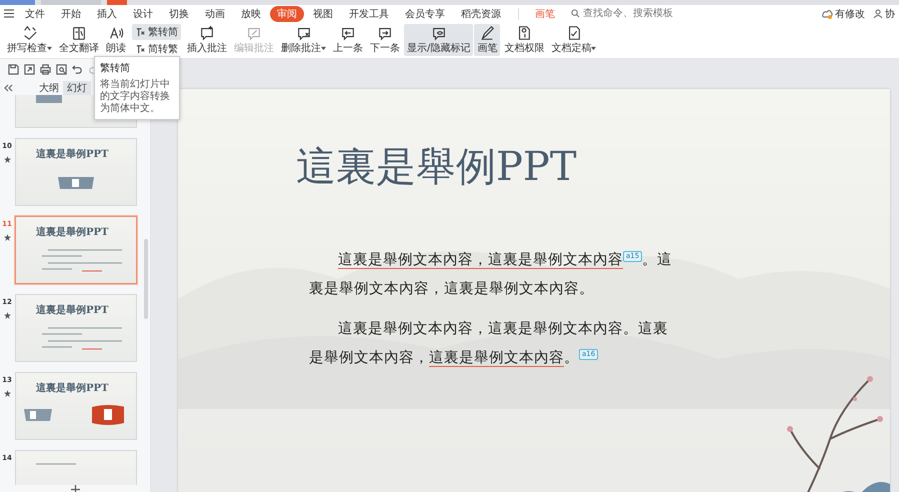  What do you see at coordinates (9, 13) in the screenshot?
I see `menu-icon` at bounding box center [9, 13].